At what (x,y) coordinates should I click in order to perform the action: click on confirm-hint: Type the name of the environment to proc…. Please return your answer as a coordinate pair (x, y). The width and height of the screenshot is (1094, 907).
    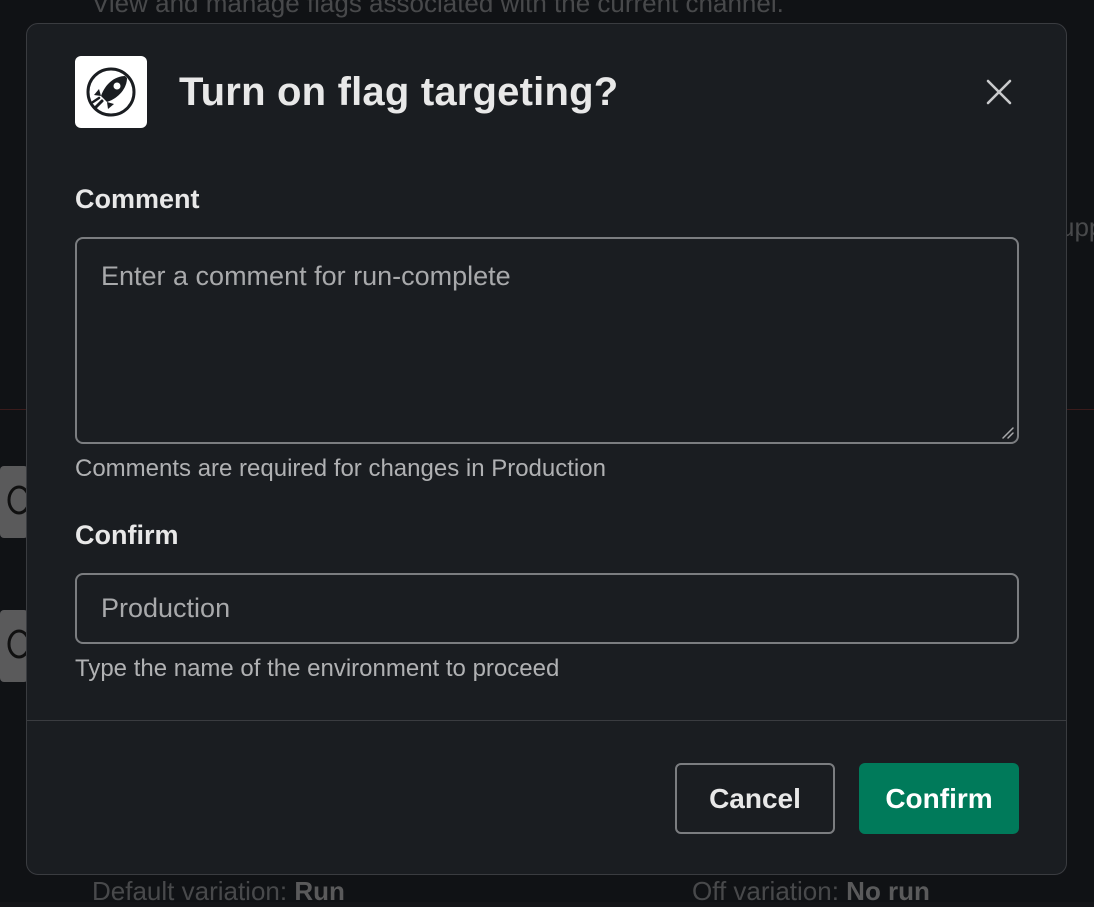
    Looking at the image, I should click on (317, 668).